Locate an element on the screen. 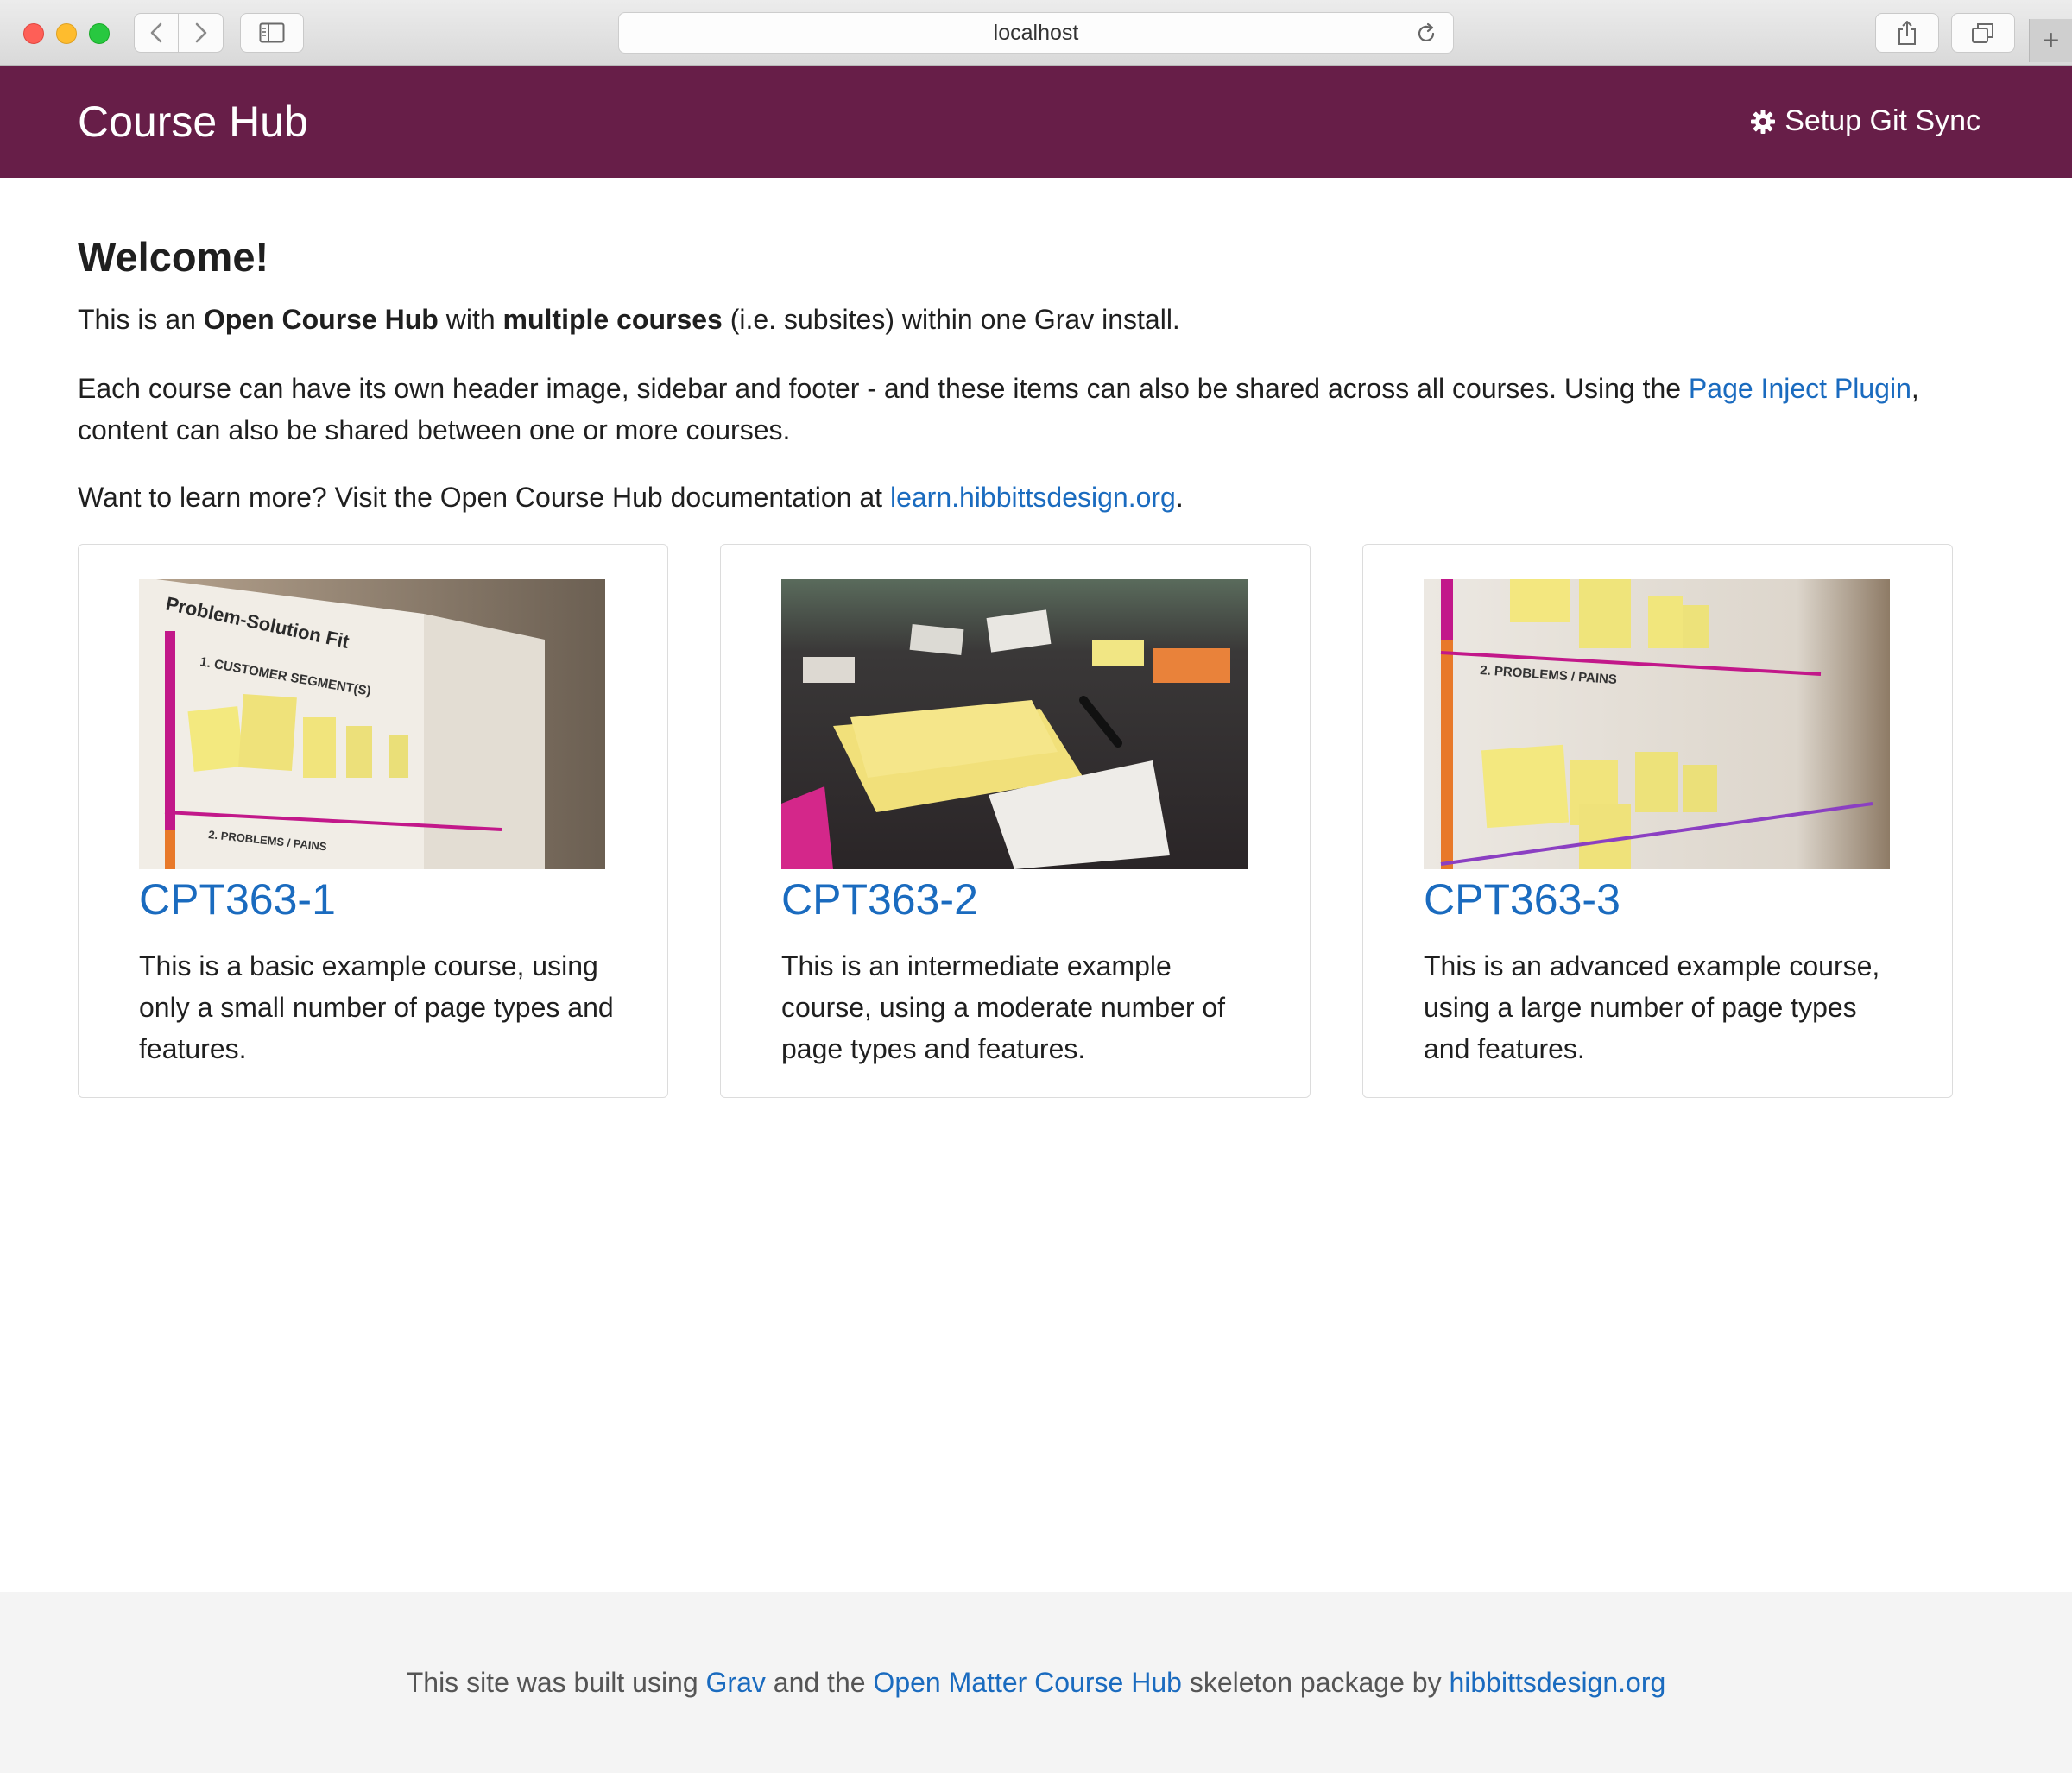 This screenshot has height=1773, width=2072. browser-toolbar: localhost + is located at coordinates (1036, 33).